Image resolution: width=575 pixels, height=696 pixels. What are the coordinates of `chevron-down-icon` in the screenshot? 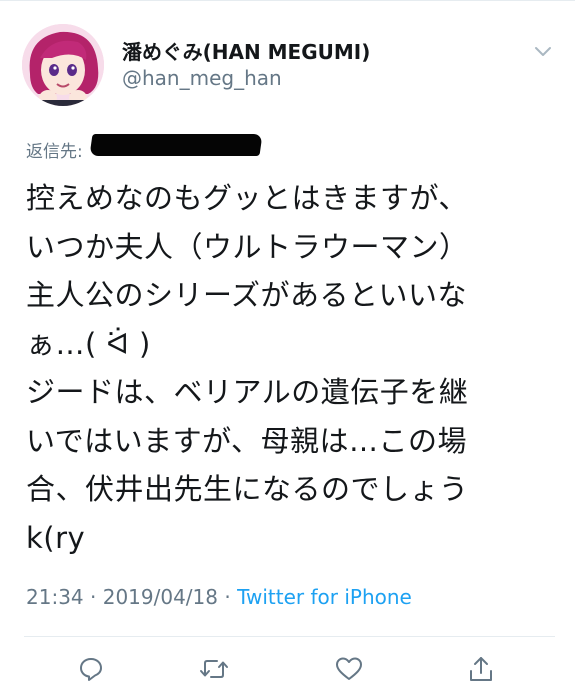 It's located at (543, 51).